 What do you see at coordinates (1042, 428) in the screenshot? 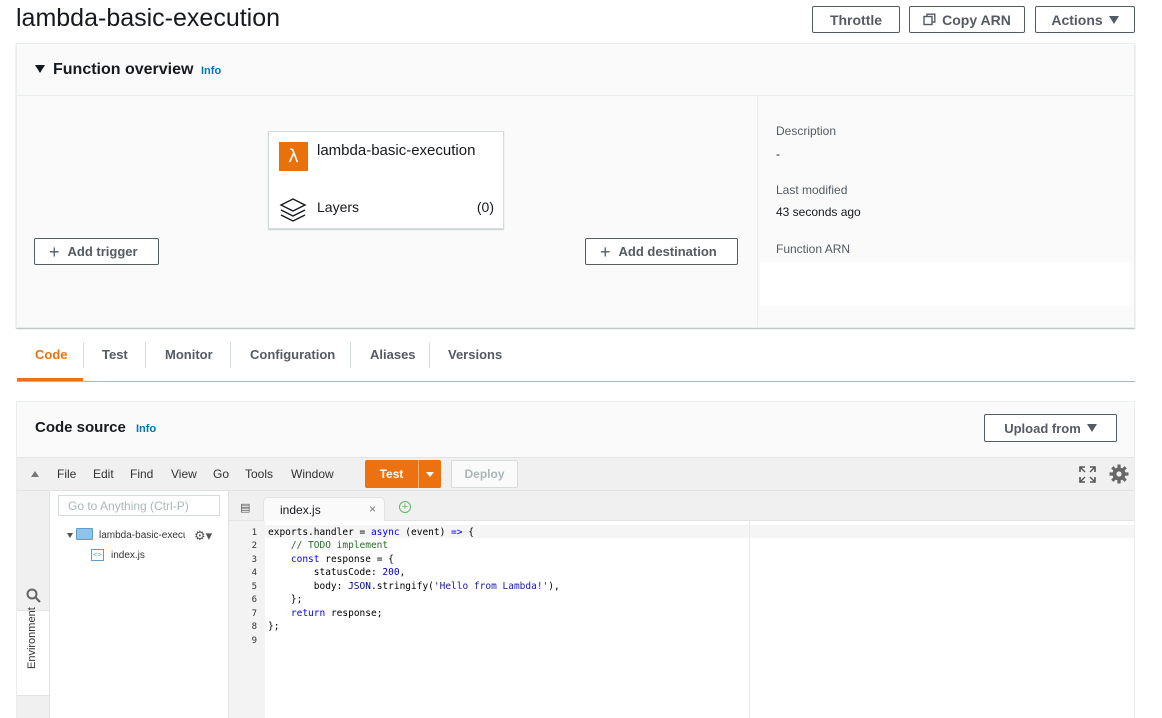
I see `upload-from-label: Upload from` at bounding box center [1042, 428].